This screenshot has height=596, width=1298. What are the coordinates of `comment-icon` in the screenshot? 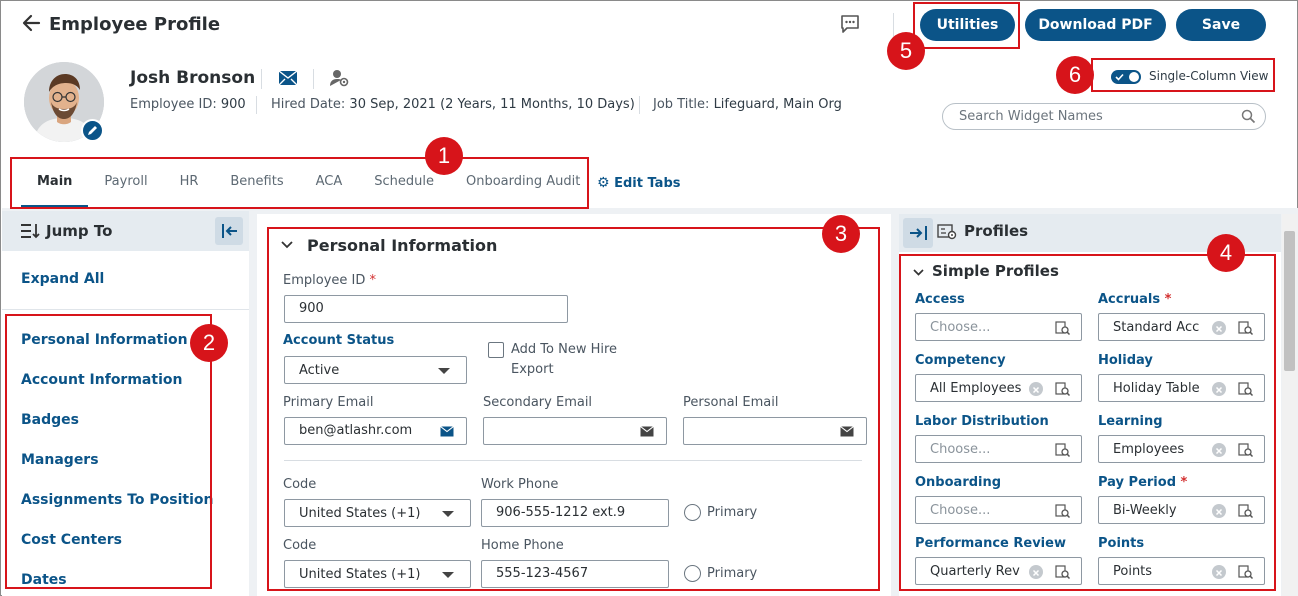 It's located at (851, 25).